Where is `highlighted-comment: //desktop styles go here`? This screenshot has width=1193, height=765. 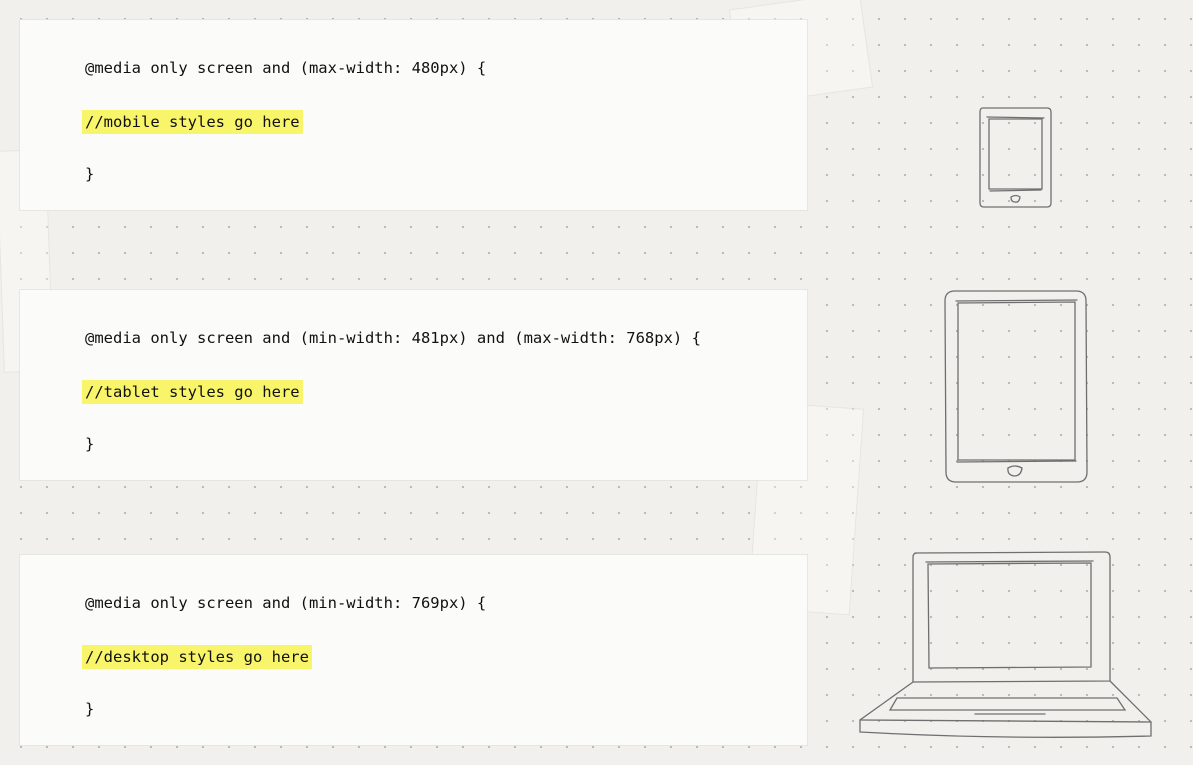
highlighted-comment: //desktop styles go here is located at coordinates (197, 657).